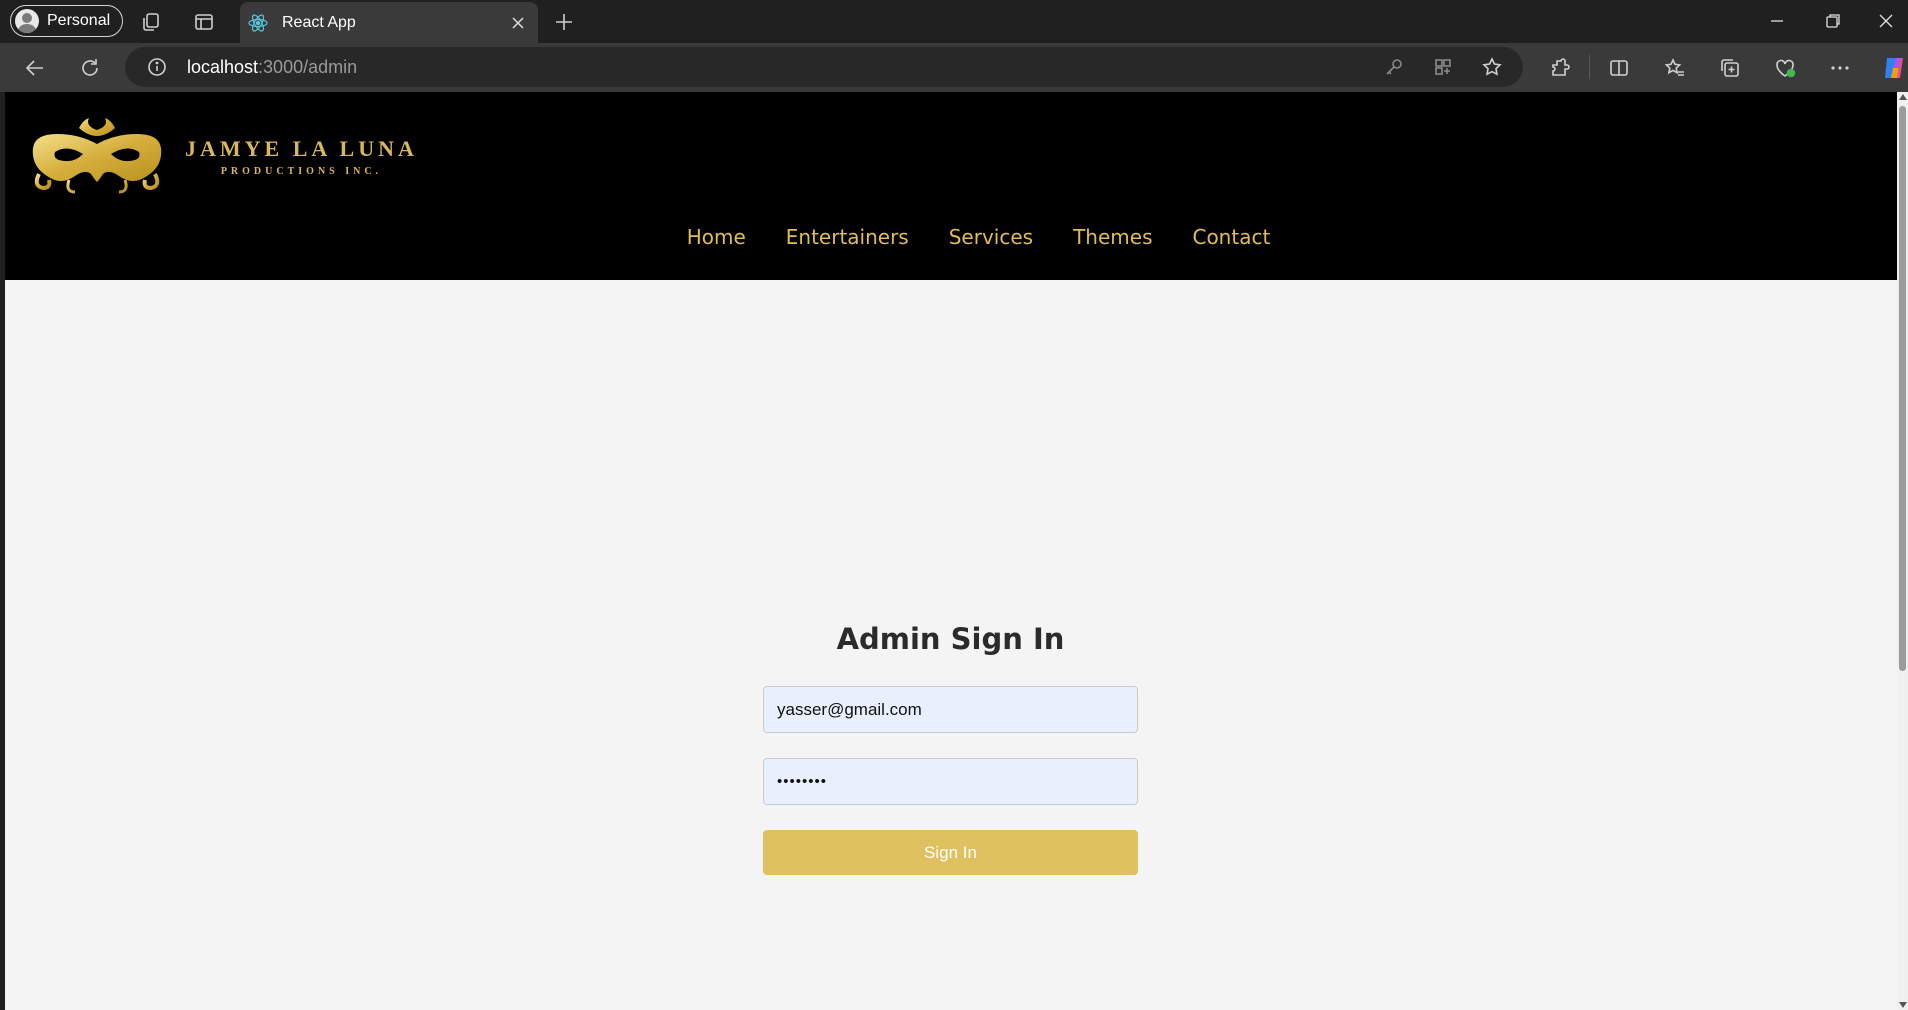 The height and width of the screenshot is (1010, 1908). What do you see at coordinates (1903, 1005) in the screenshot?
I see `scroll-down-icon` at bounding box center [1903, 1005].